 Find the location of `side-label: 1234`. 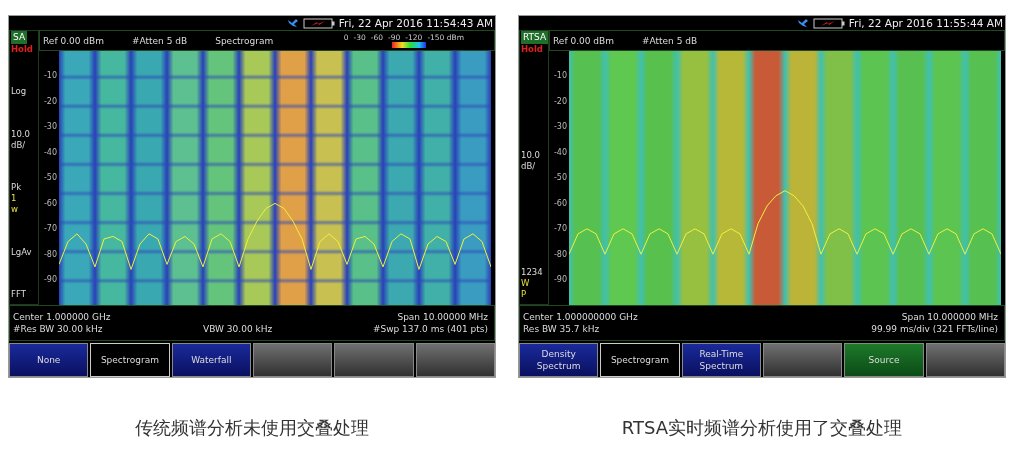

side-label: 1234 is located at coordinates (532, 272).